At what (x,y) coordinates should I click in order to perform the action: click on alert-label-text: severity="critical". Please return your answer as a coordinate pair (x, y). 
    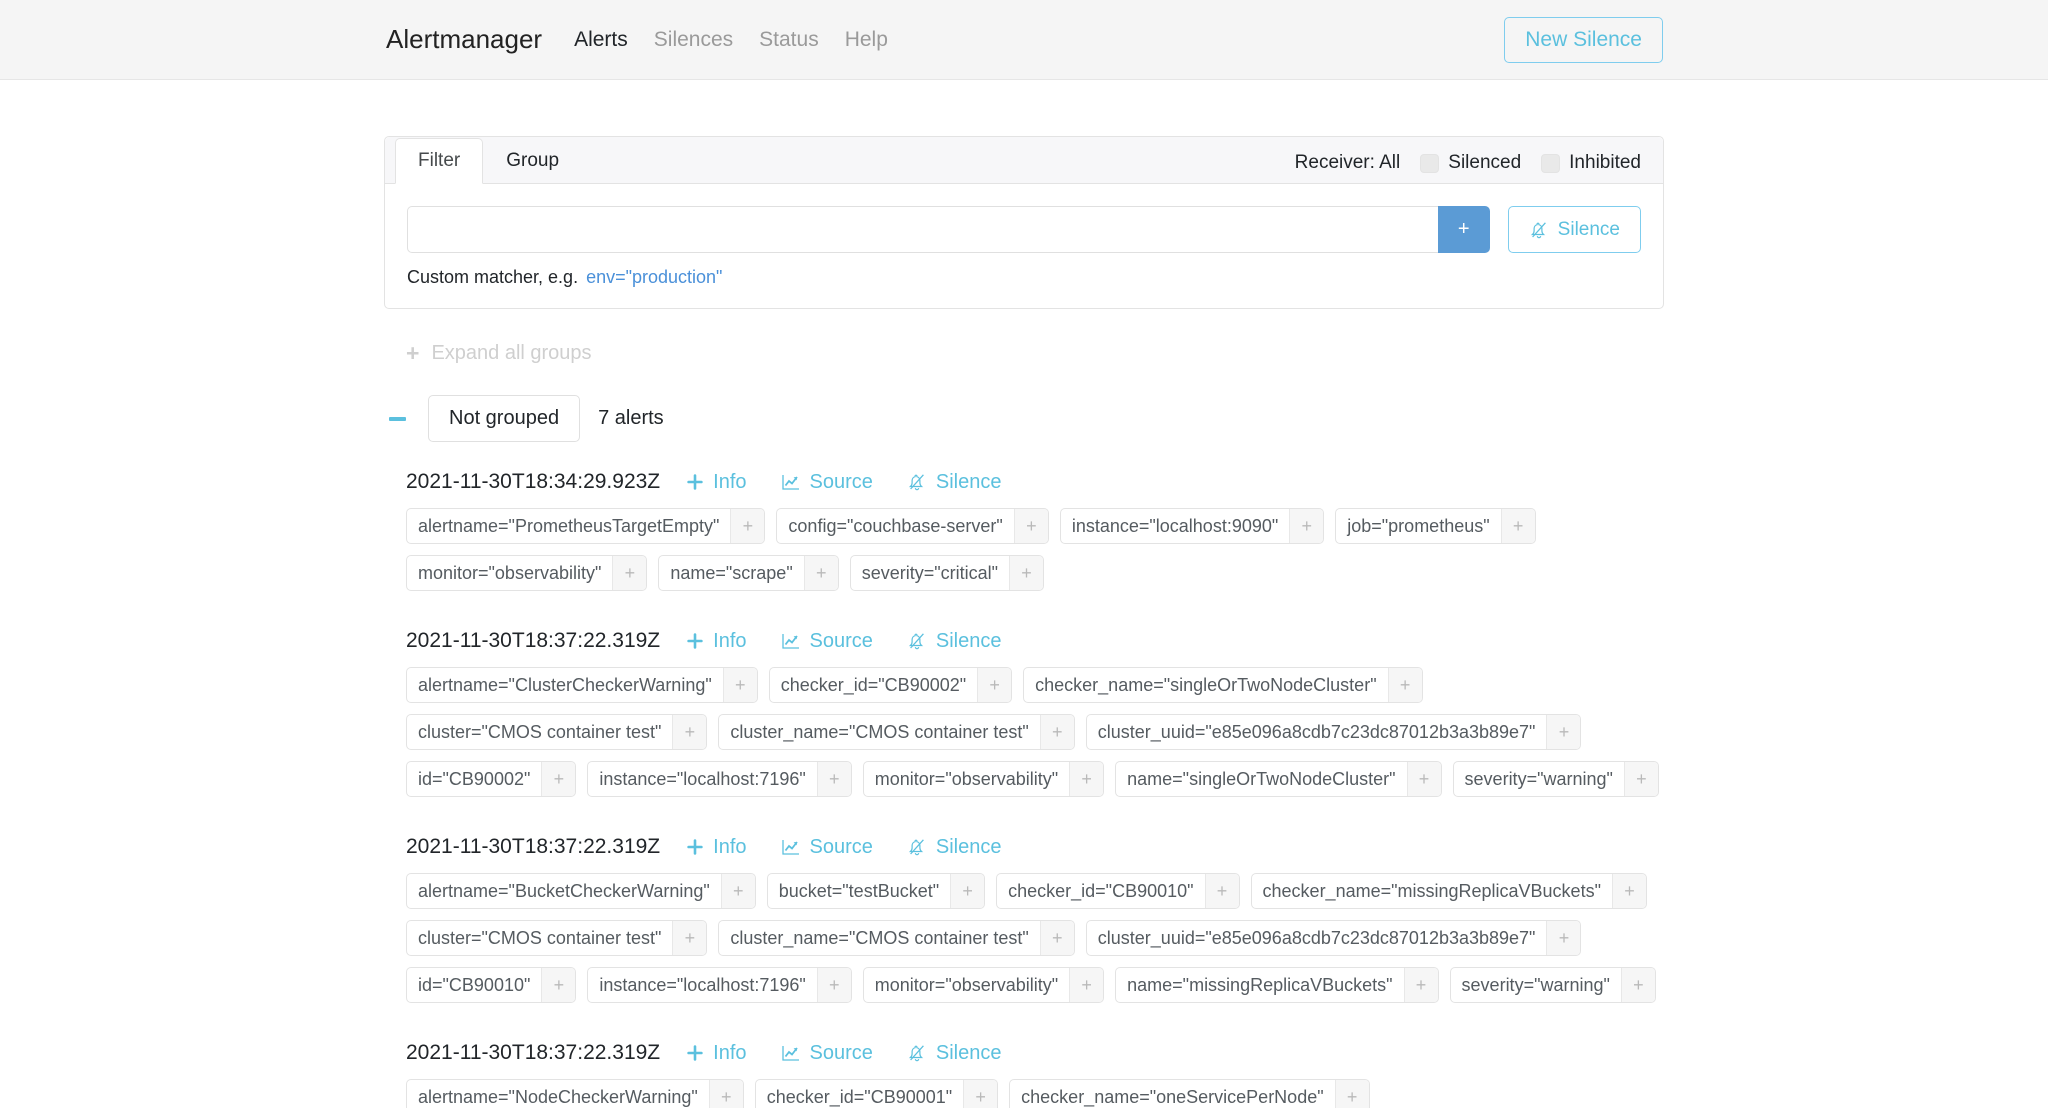
    Looking at the image, I should click on (930, 572).